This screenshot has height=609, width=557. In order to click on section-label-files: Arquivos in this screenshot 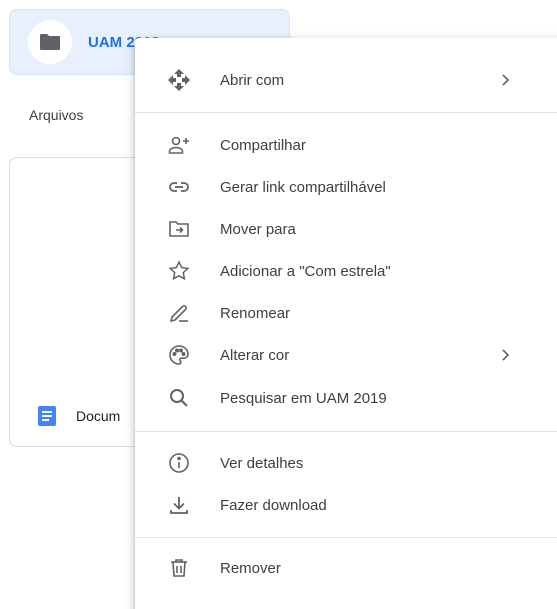, I will do `click(56, 115)`.